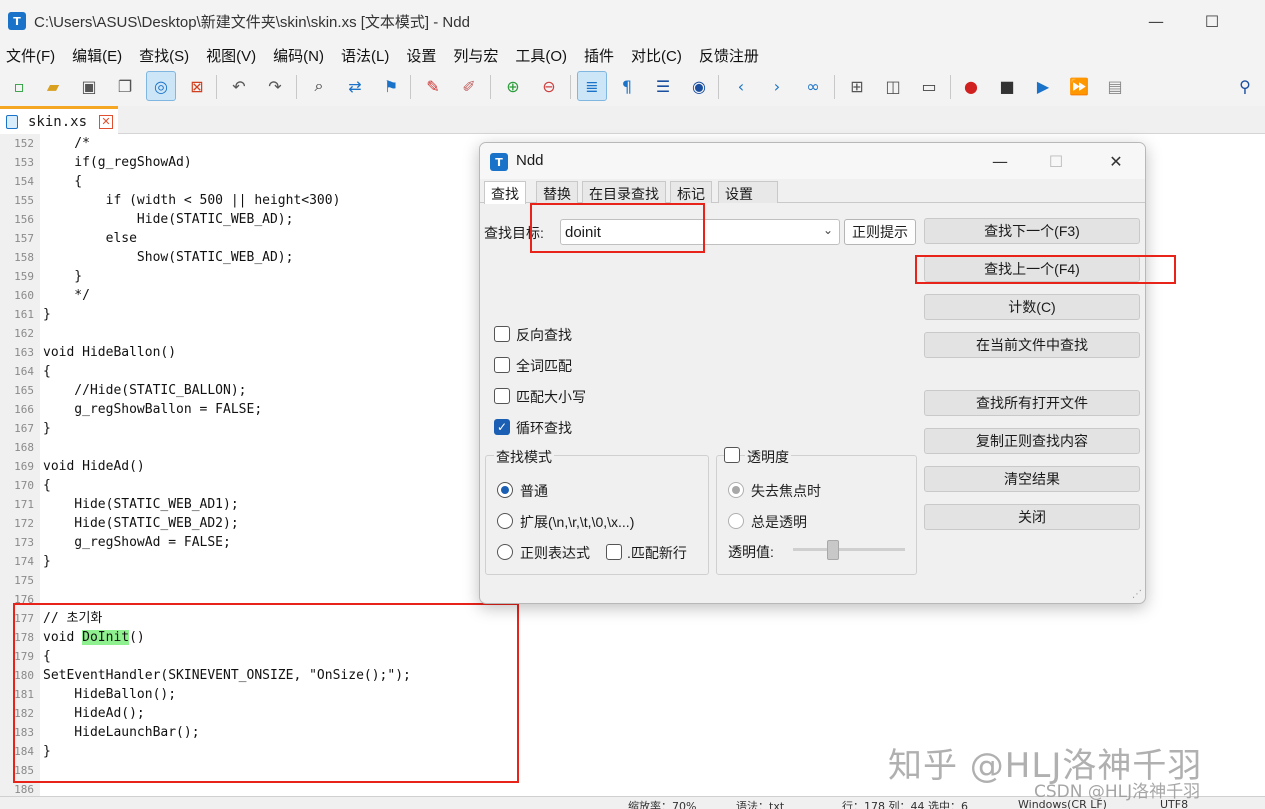 Image resolution: width=1265 pixels, height=809 pixels. I want to click on menu-search: 查找(S), so click(164, 55).